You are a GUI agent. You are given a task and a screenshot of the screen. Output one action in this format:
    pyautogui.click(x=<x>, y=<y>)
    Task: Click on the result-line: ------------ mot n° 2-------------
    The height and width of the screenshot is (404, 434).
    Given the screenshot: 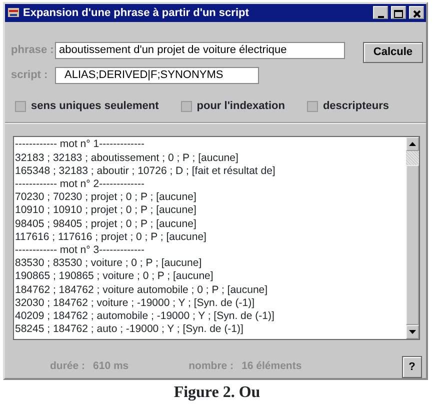 What is the action you would take?
    pyautogui.click(x=80, y=185)
    